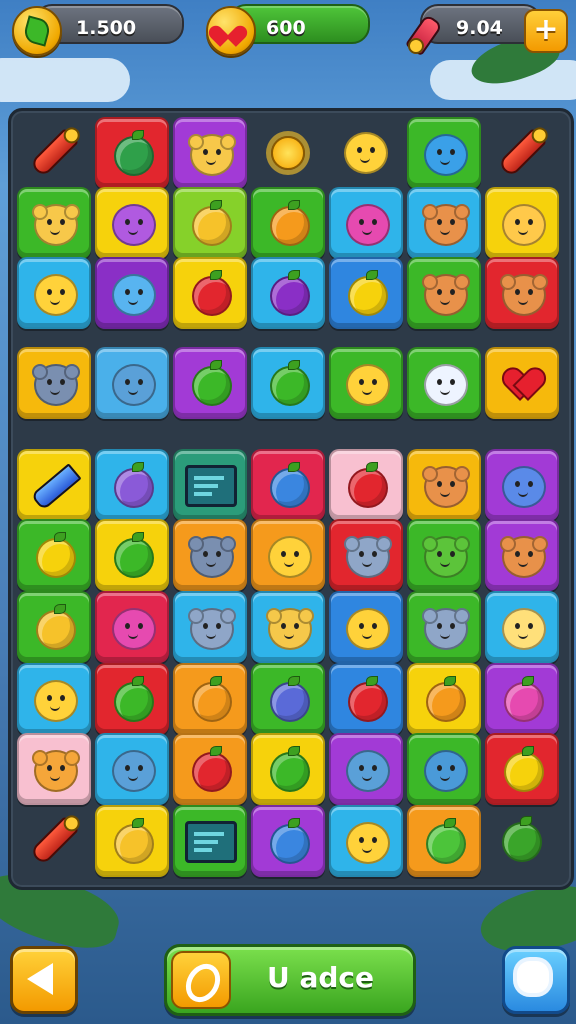 The height and width of the screenshot is (1024, 576). I want to click on blob-face-icon, so click(368, 771).